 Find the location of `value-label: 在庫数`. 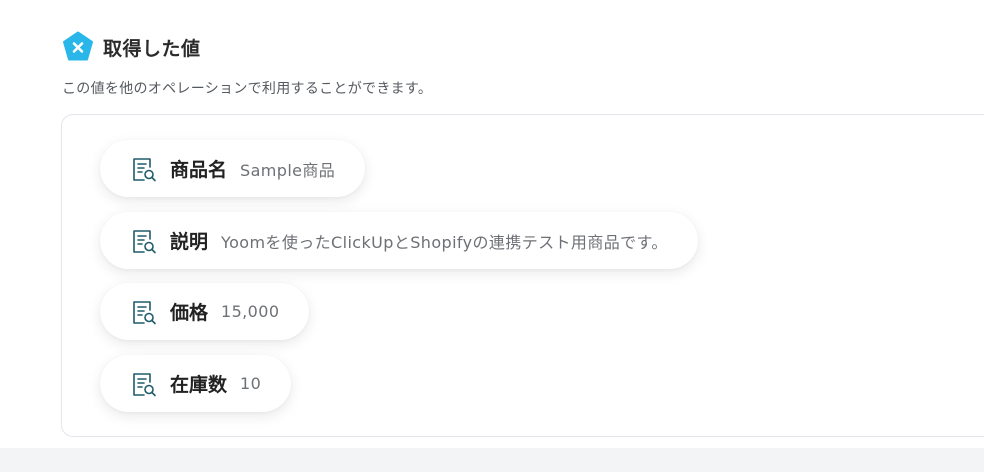

value-label: 在庫数 is located at coordinates (199, 385).